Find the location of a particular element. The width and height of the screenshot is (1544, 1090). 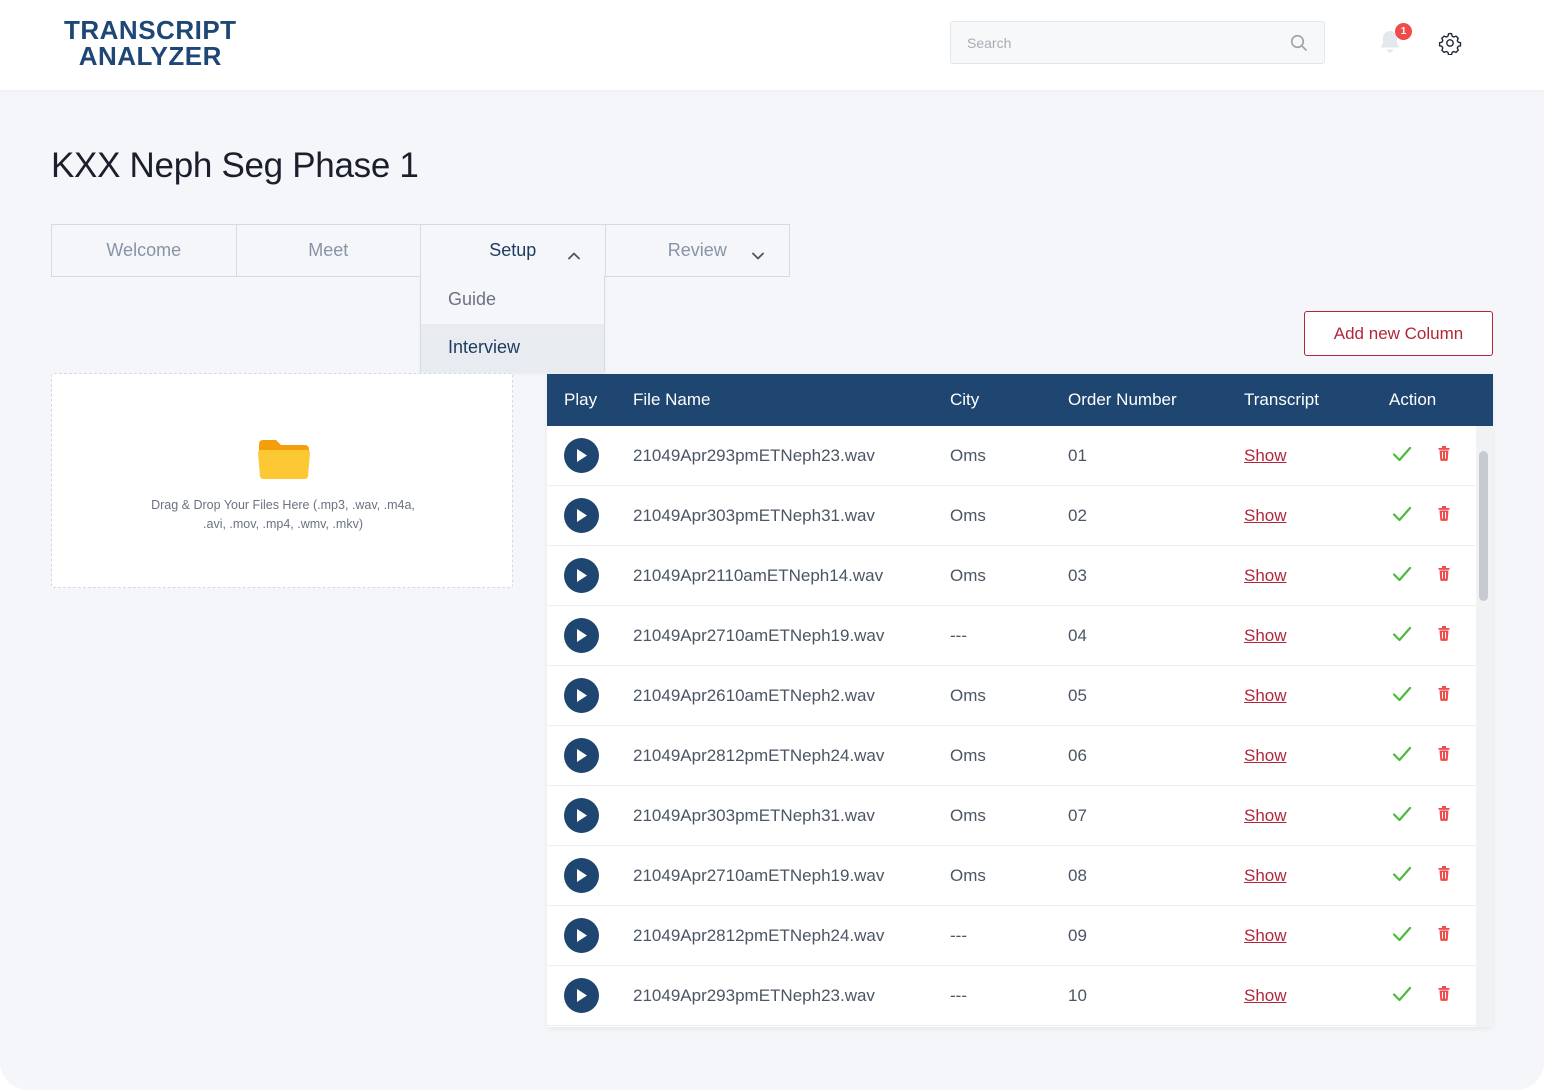

tab-setup: Setup is located at coordinates (513, 250).